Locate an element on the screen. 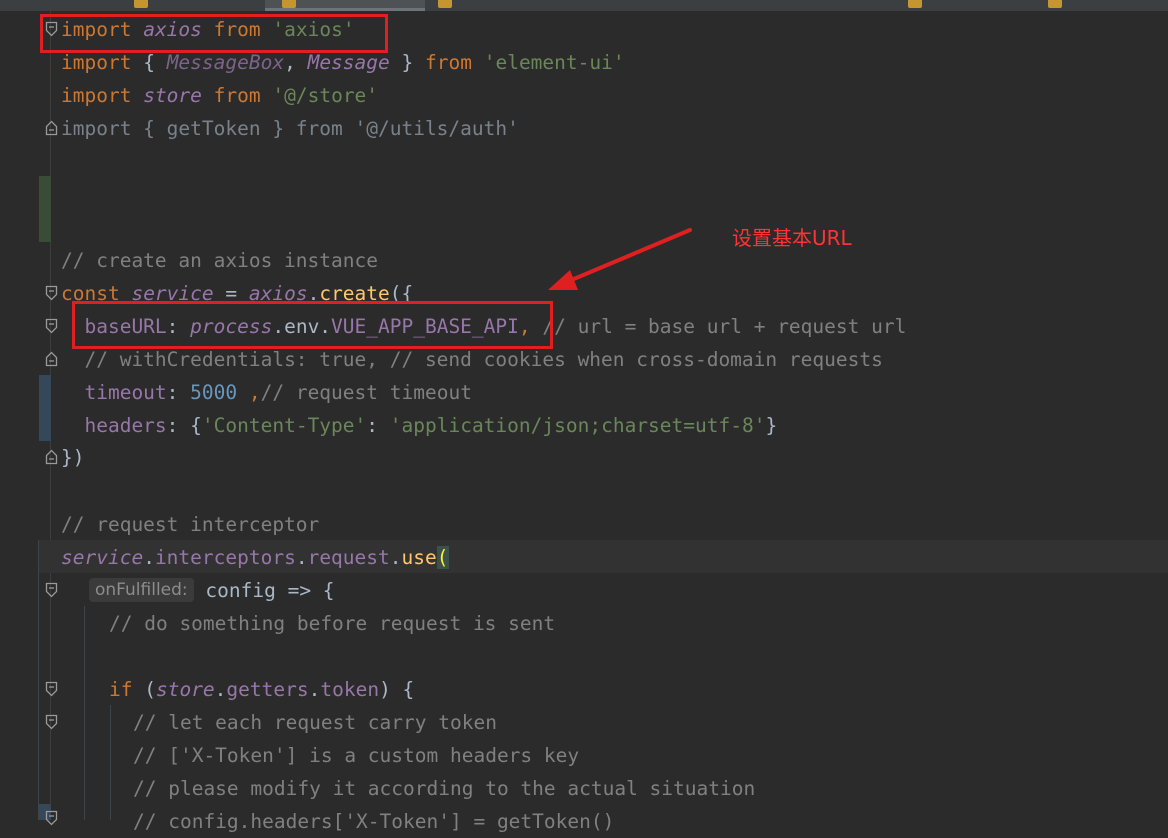 Image resolution: width=1168 pixels, height=838 pixels. parameter-name-hint: onFulfilled: is located at coordinates (141, 590).